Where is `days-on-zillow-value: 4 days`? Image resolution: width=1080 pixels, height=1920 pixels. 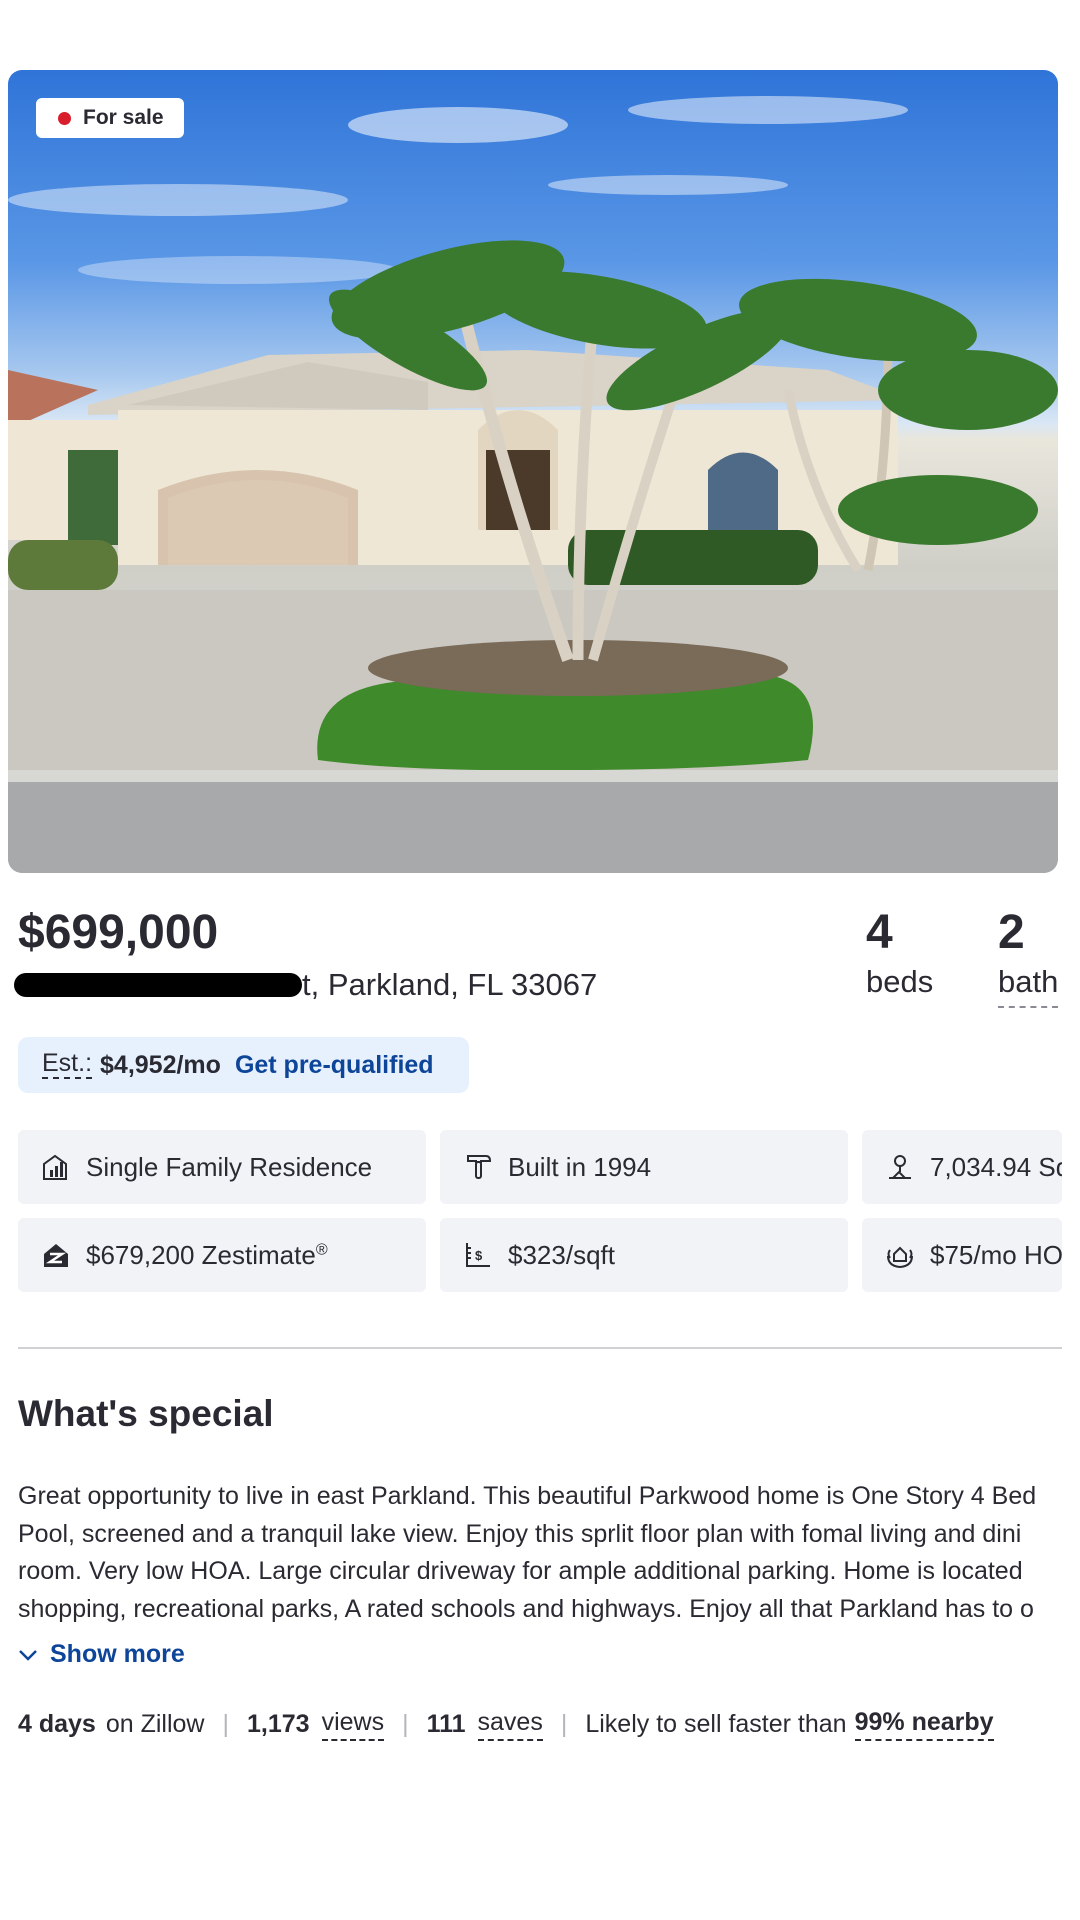 days-on-zillow-value: 4 days is located at coordinates (57, 1724).